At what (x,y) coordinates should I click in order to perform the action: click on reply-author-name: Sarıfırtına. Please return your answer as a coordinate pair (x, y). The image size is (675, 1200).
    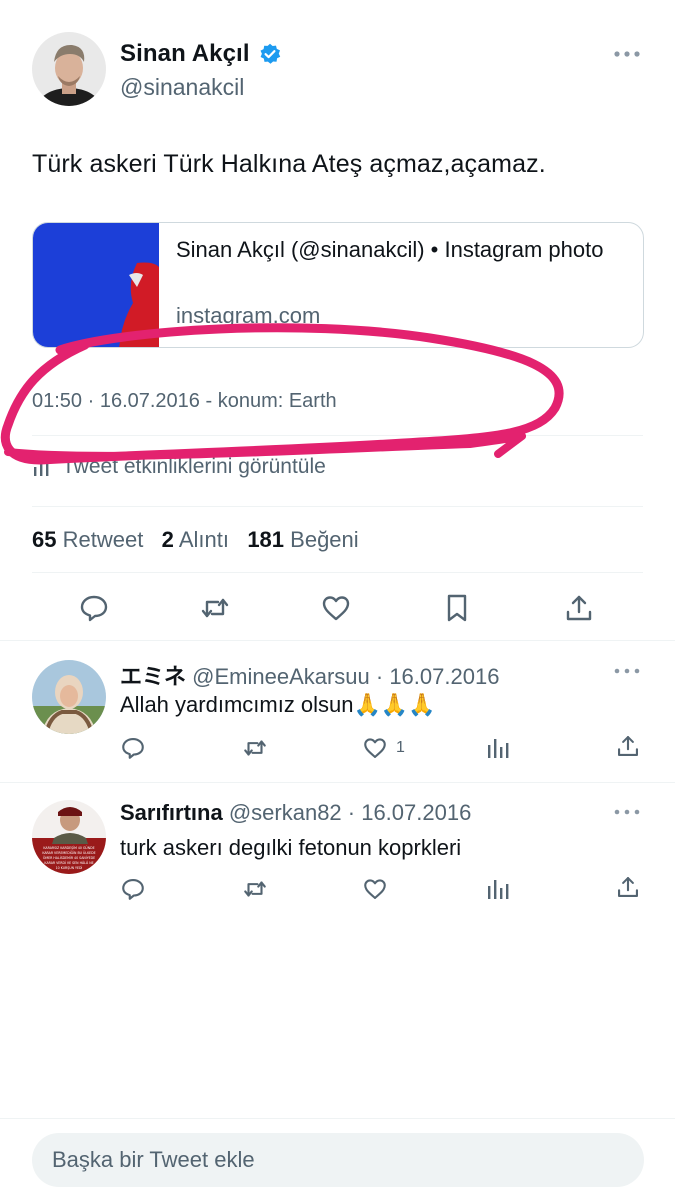
    Looking at the image, I should click on (171, 812).